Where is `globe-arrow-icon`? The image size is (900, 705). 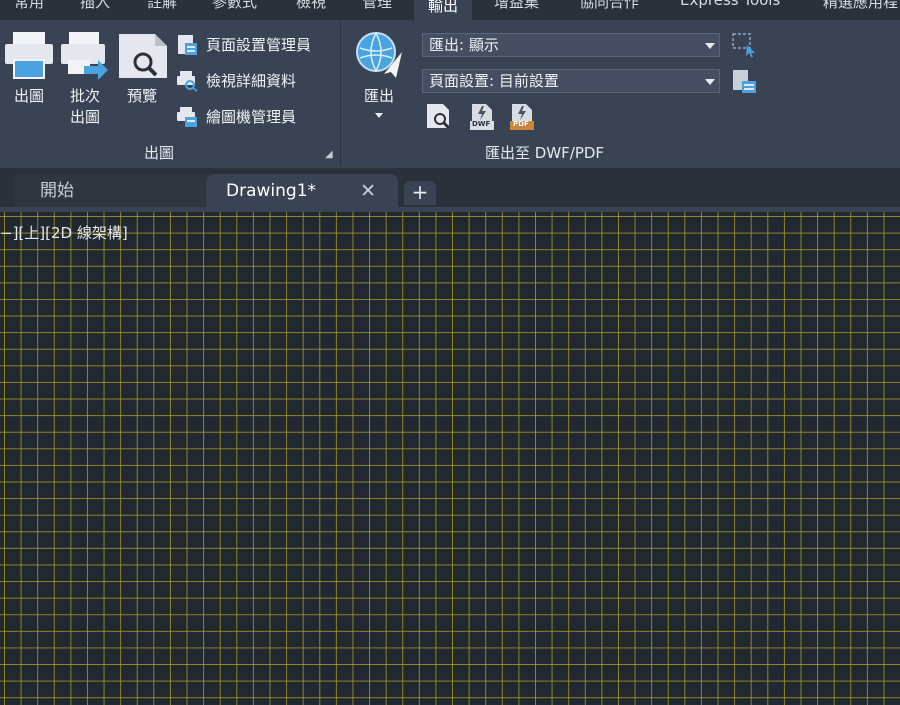 globe-arrow-icon is located at coordinates (379, 55).